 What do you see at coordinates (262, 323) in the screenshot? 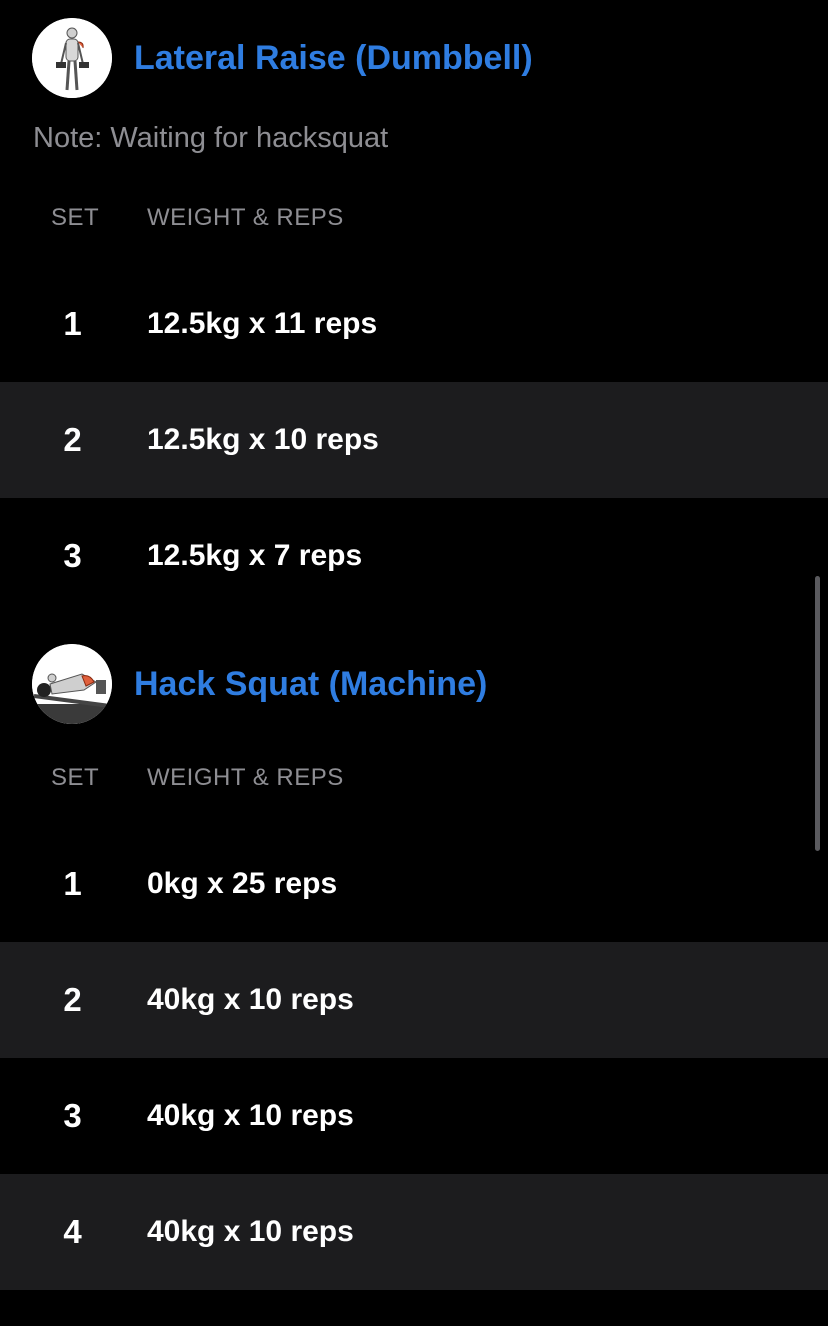
I see `set-weight-reps: 12.5kg x 11 reps` at bounding box center [262, 323].